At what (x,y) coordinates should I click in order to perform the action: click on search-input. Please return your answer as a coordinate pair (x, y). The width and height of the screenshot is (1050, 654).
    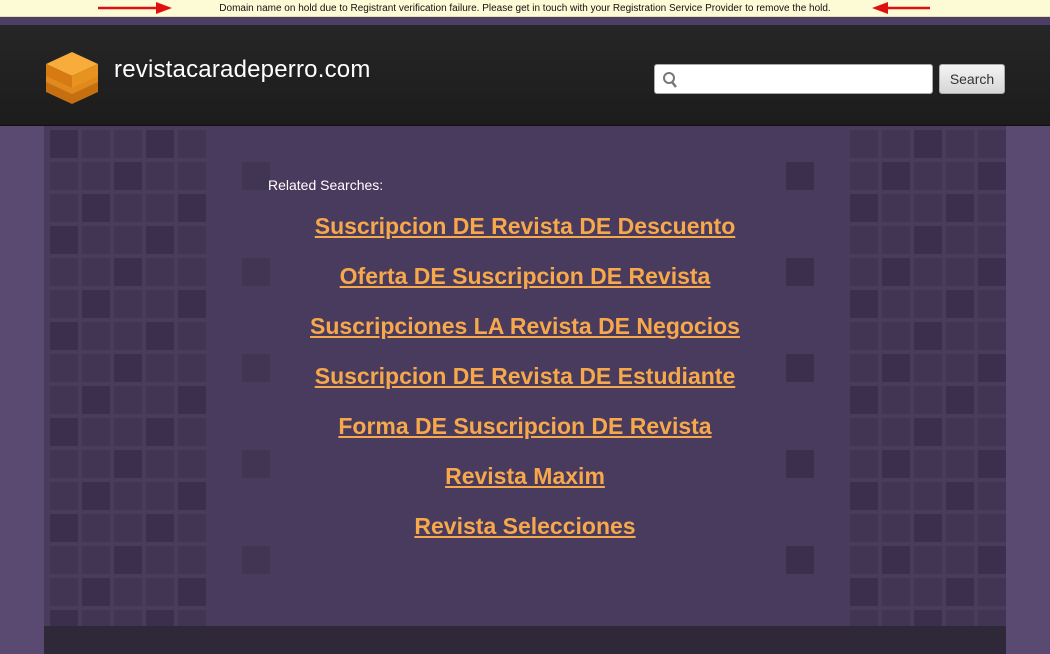
    Looking at the image, I should click on (805, 79).